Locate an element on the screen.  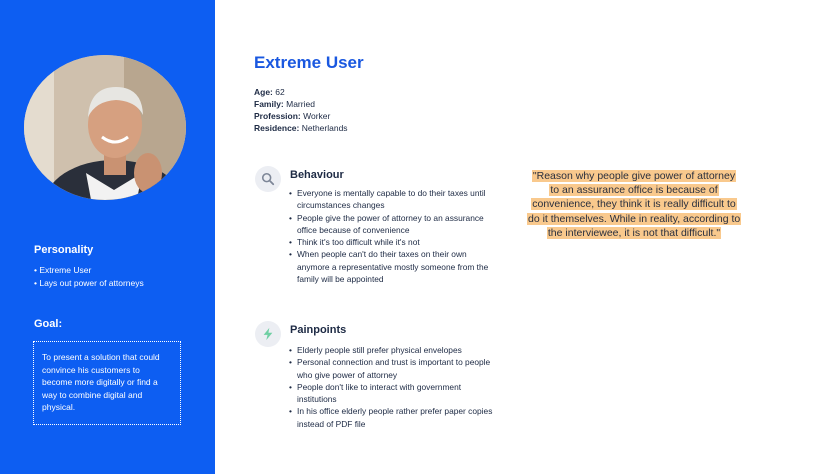
goal-title: Goal: is located at coordinates (48, 324).